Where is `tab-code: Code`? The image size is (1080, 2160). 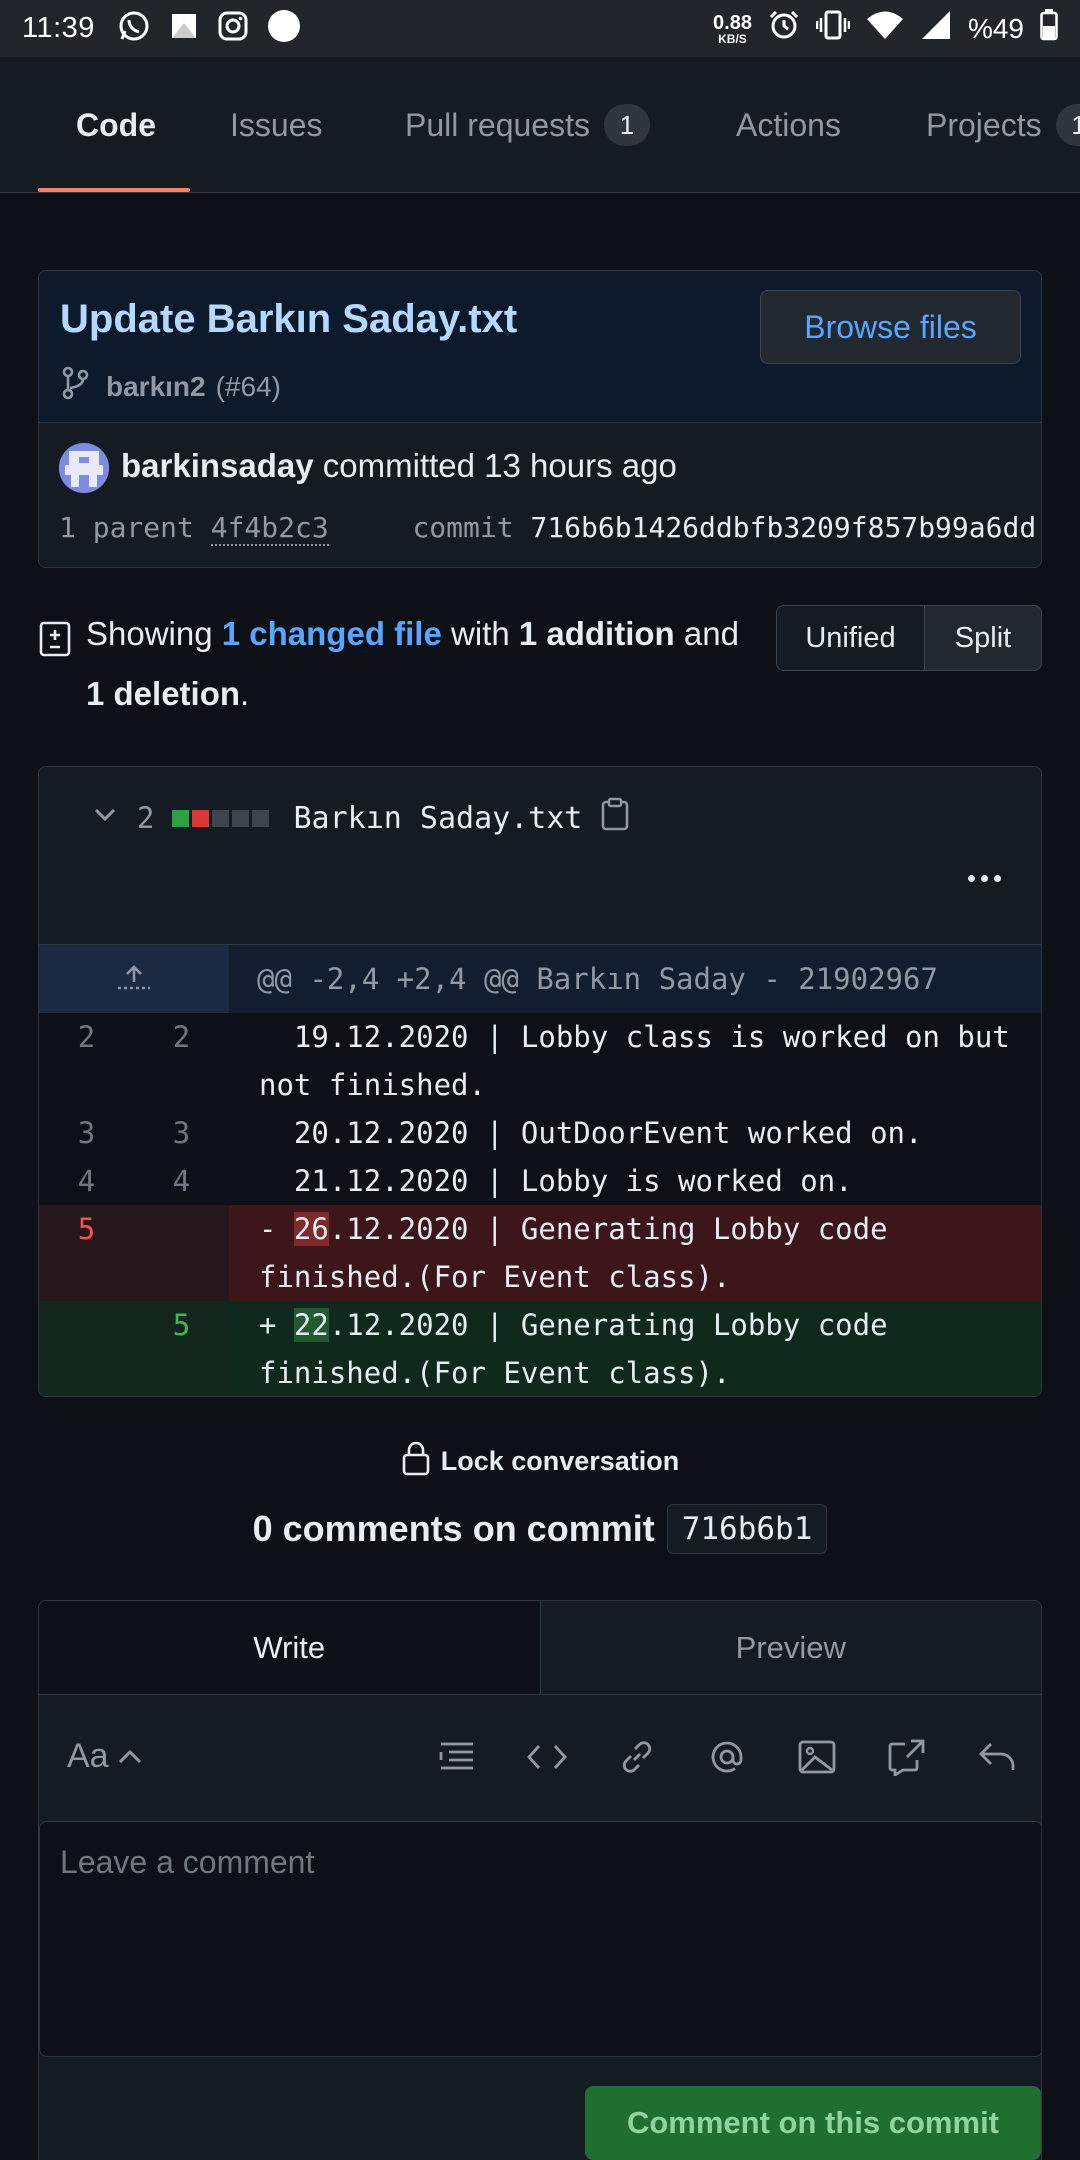
tab-code: Code is located at coordinates (116, 124).